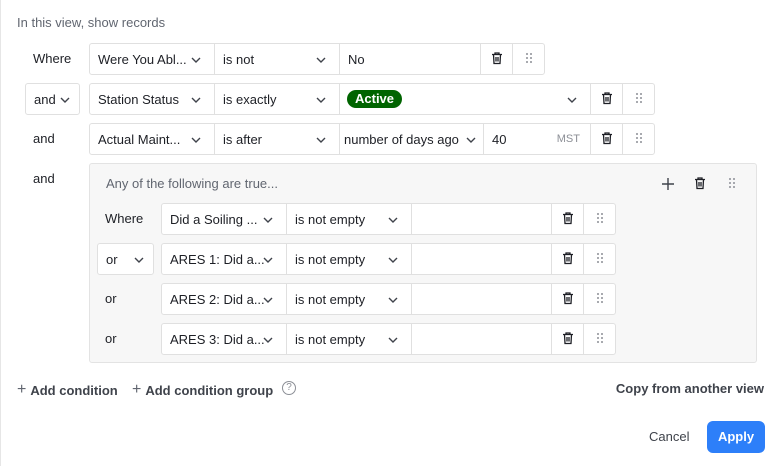 The height and width of the screenshot is (466, 780). Describe the element at coordinates (411, 139) in the screenshot. I see `date-mode-select: number of days ago` at that location.